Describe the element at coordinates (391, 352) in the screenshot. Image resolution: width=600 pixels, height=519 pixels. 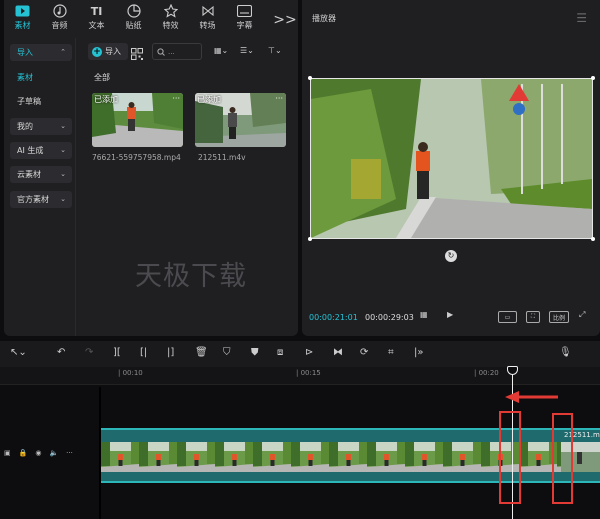
I see `crop-icon: ⌗` at that location.